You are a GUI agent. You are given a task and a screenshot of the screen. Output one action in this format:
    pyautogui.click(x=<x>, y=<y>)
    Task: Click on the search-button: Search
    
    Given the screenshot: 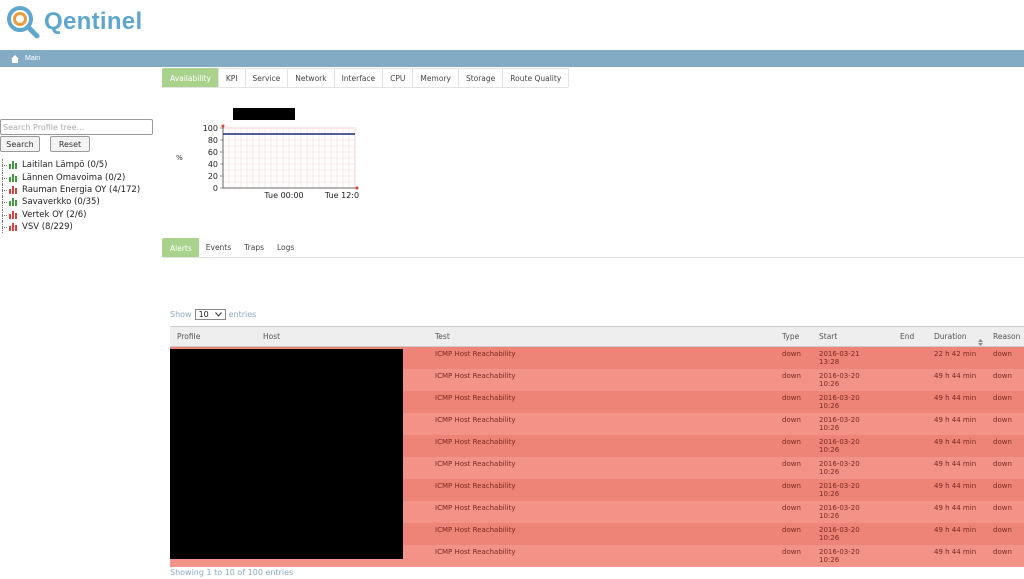 What is the action you would take?
    pyautogui.click(x=20, y=144)
    